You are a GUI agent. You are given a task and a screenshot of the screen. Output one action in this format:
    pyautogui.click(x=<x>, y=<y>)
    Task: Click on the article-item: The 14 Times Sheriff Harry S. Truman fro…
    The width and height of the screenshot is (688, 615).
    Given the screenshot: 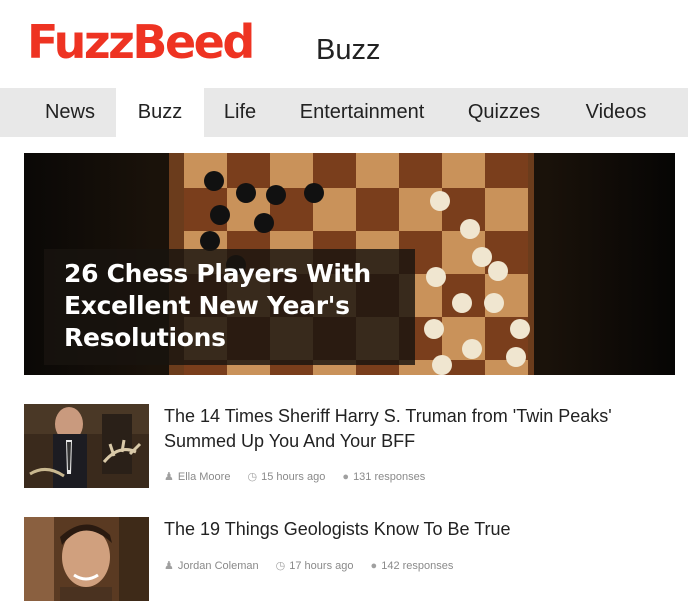 What is the action you would take?
    pyautogui.click(x=349, y=449)
    